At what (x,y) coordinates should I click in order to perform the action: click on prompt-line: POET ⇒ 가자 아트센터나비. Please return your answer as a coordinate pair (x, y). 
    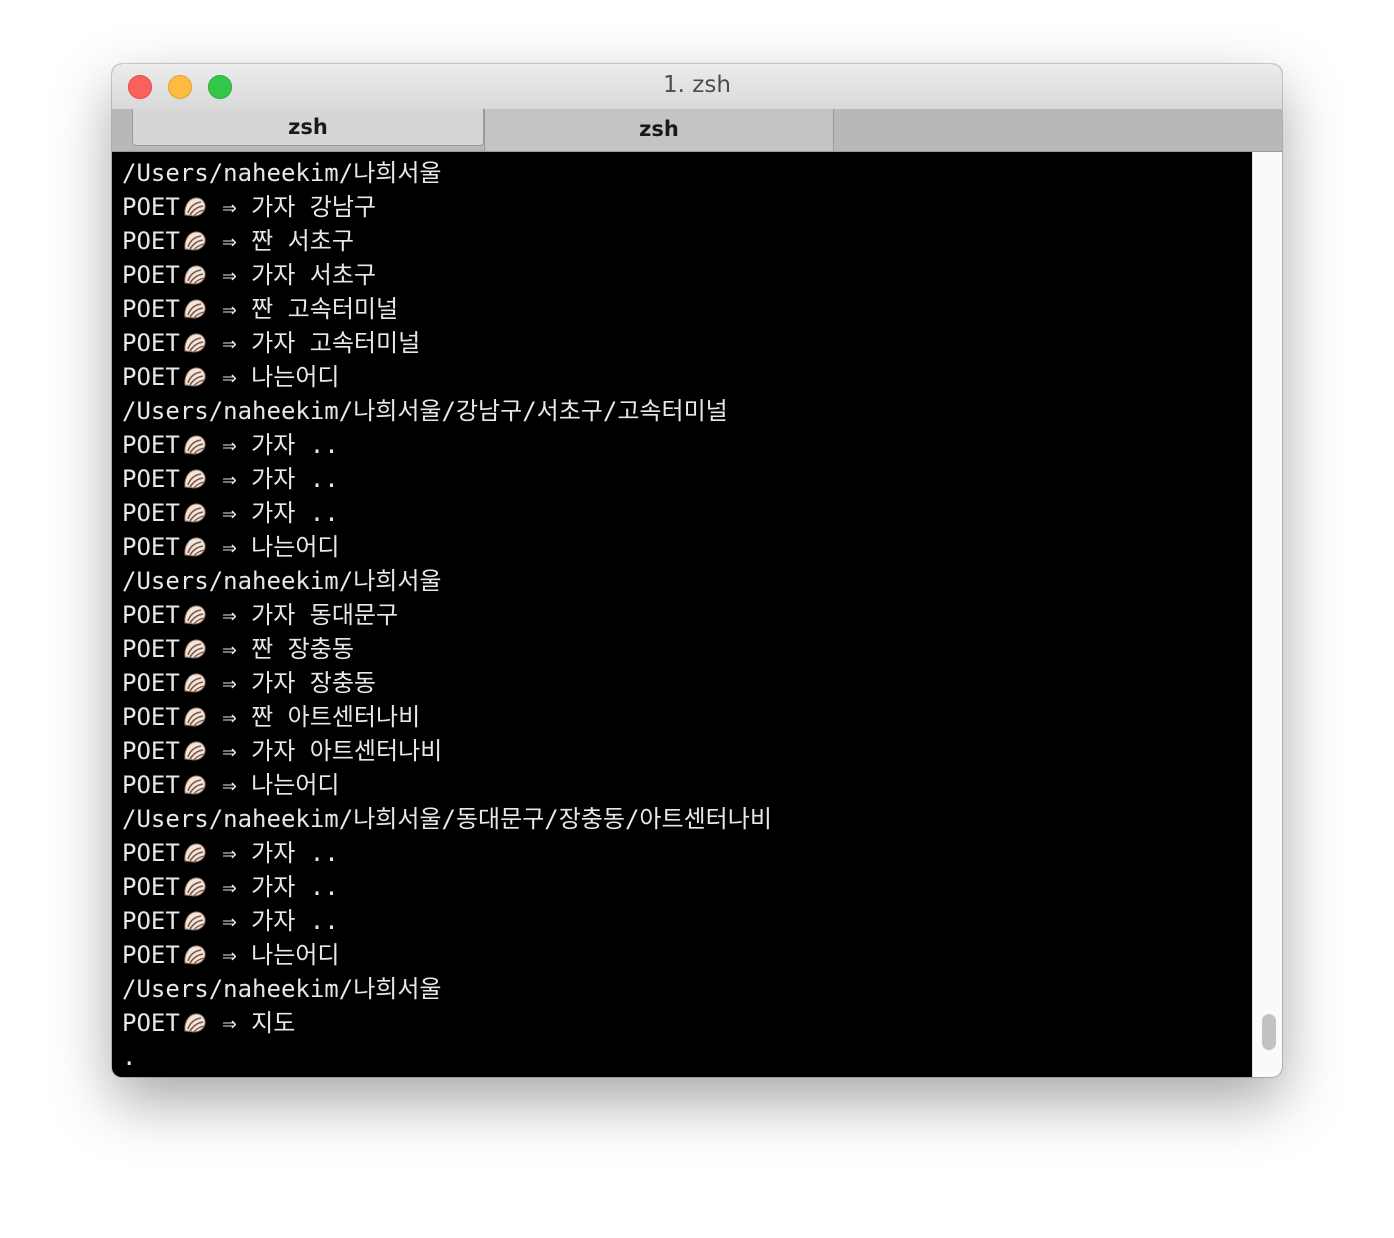
    Looking at the image, I should click on (687, 751).